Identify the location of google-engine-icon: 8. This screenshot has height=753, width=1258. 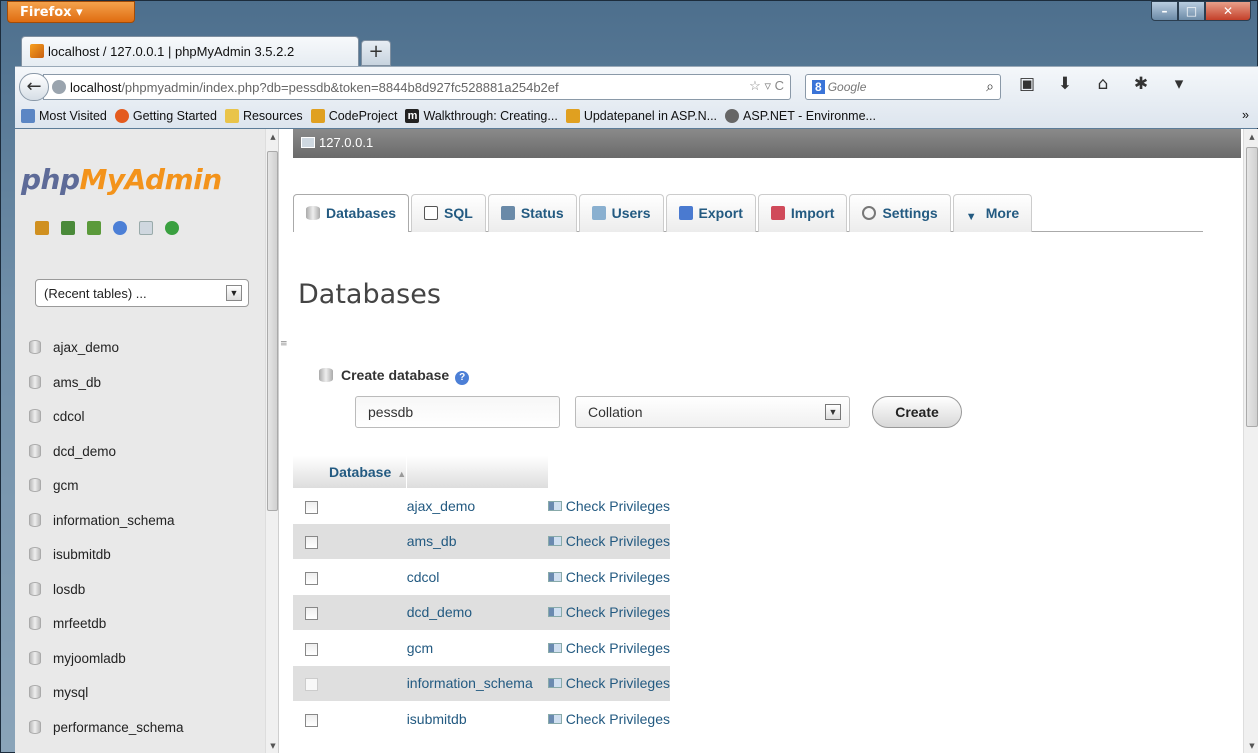
(818, 87).